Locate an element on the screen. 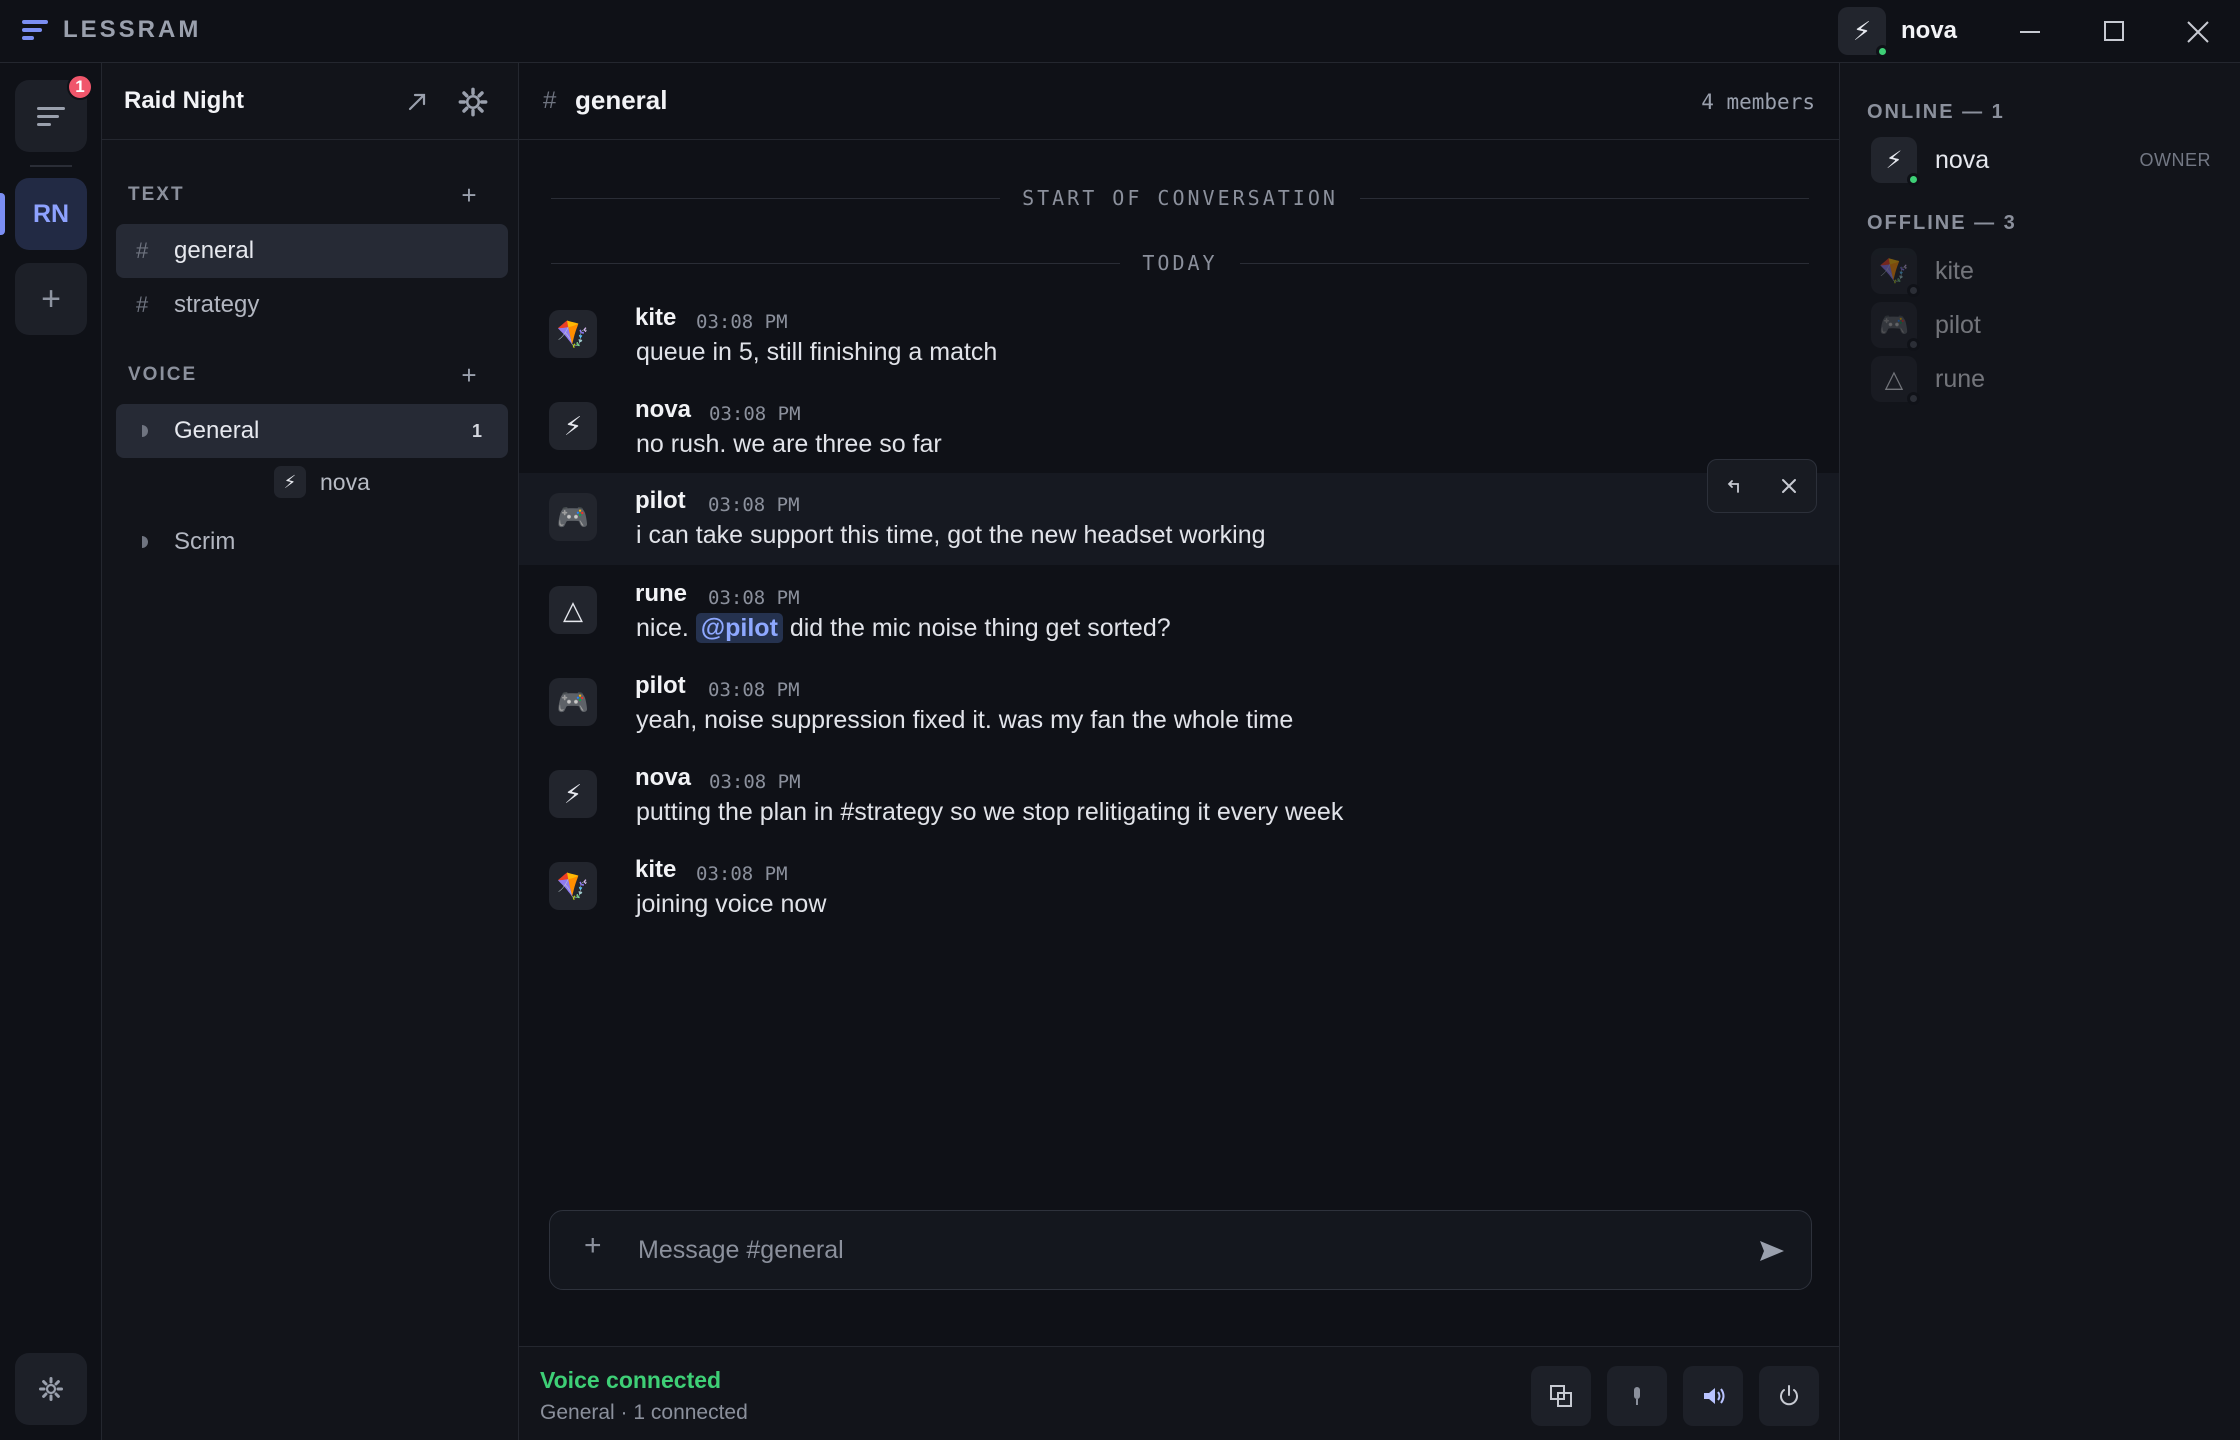 This screenshot has width=2240, height=1440. deafen-button is located at coordinates (1713, 1396).